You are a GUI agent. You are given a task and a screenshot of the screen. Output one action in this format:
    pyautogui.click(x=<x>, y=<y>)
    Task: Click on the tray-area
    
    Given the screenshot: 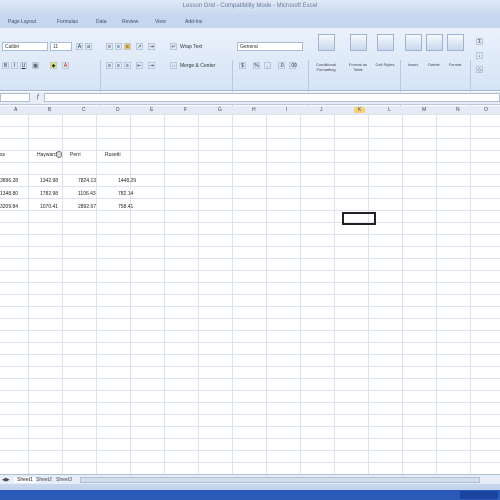 What is the action you would take?
    pyautogui.click(x=479, y=495)
    